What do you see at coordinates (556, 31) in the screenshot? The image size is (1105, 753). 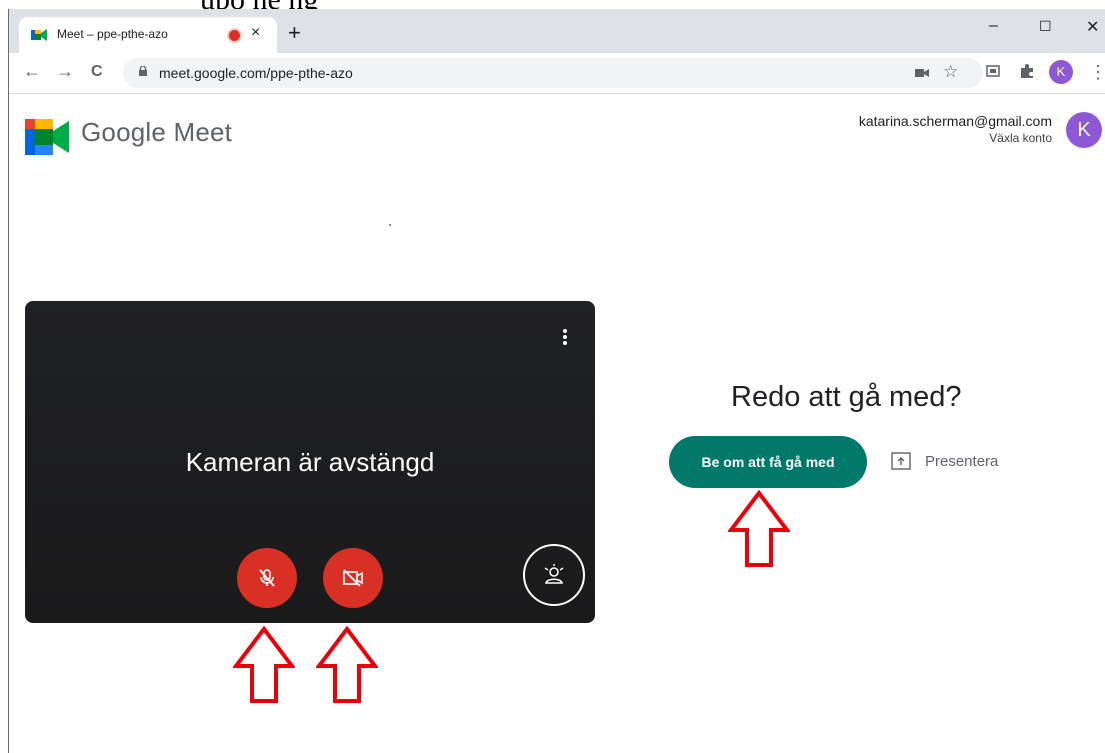 I see `browser-tab-bar: Meet – ppe-pthe-azo × + – ☐ ✕` at bounding box center [556, 31].